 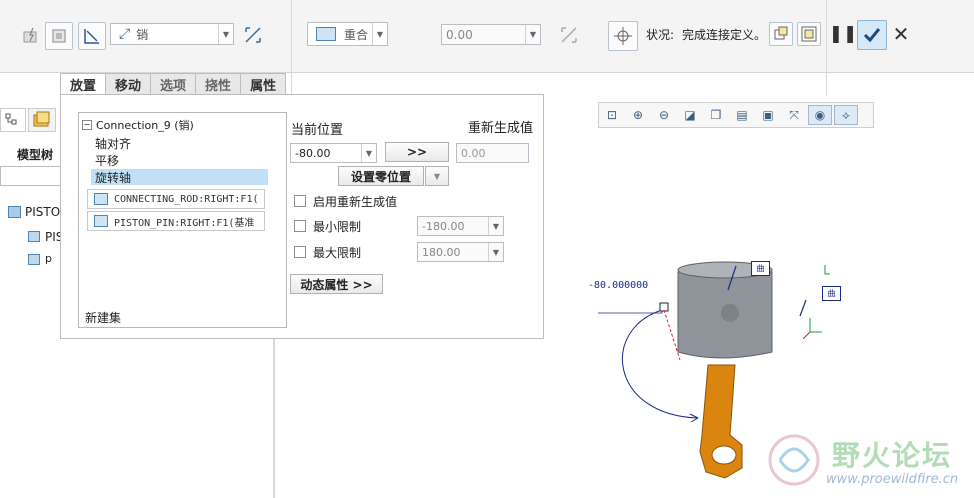 I want to click on placement-icon, so click(x=59, y=36).